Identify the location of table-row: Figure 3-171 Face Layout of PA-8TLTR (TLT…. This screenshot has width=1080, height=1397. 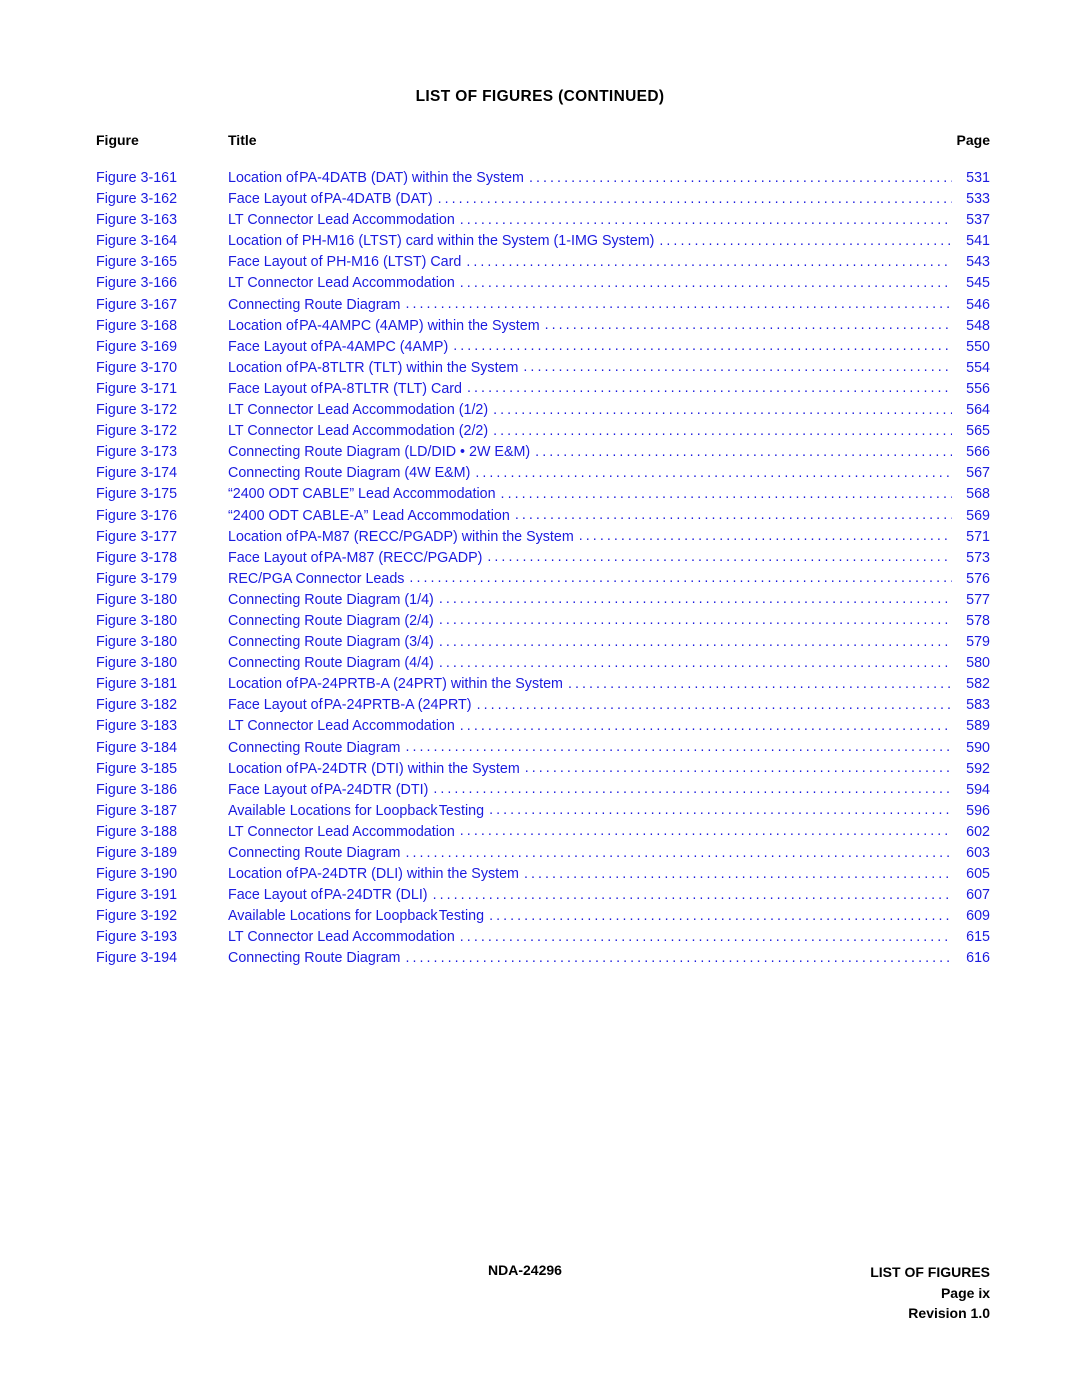
(543, 389).